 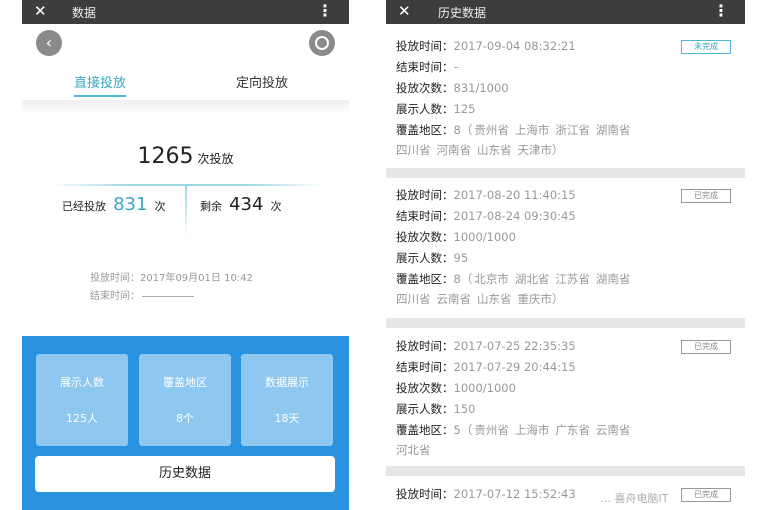 I want to click on count-row: 投放次数：1000/1000, so click(x=456, y=237).